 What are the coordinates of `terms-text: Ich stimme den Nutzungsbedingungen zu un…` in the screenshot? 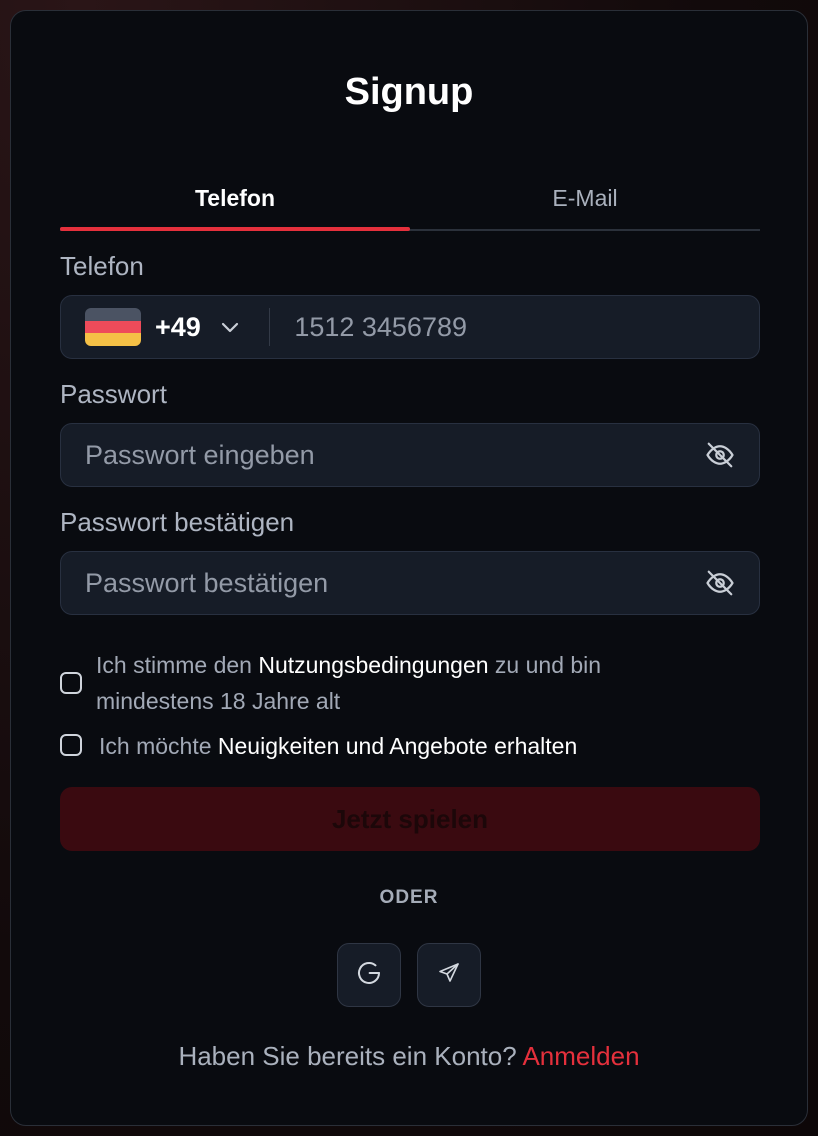 It's located at (348, 683).